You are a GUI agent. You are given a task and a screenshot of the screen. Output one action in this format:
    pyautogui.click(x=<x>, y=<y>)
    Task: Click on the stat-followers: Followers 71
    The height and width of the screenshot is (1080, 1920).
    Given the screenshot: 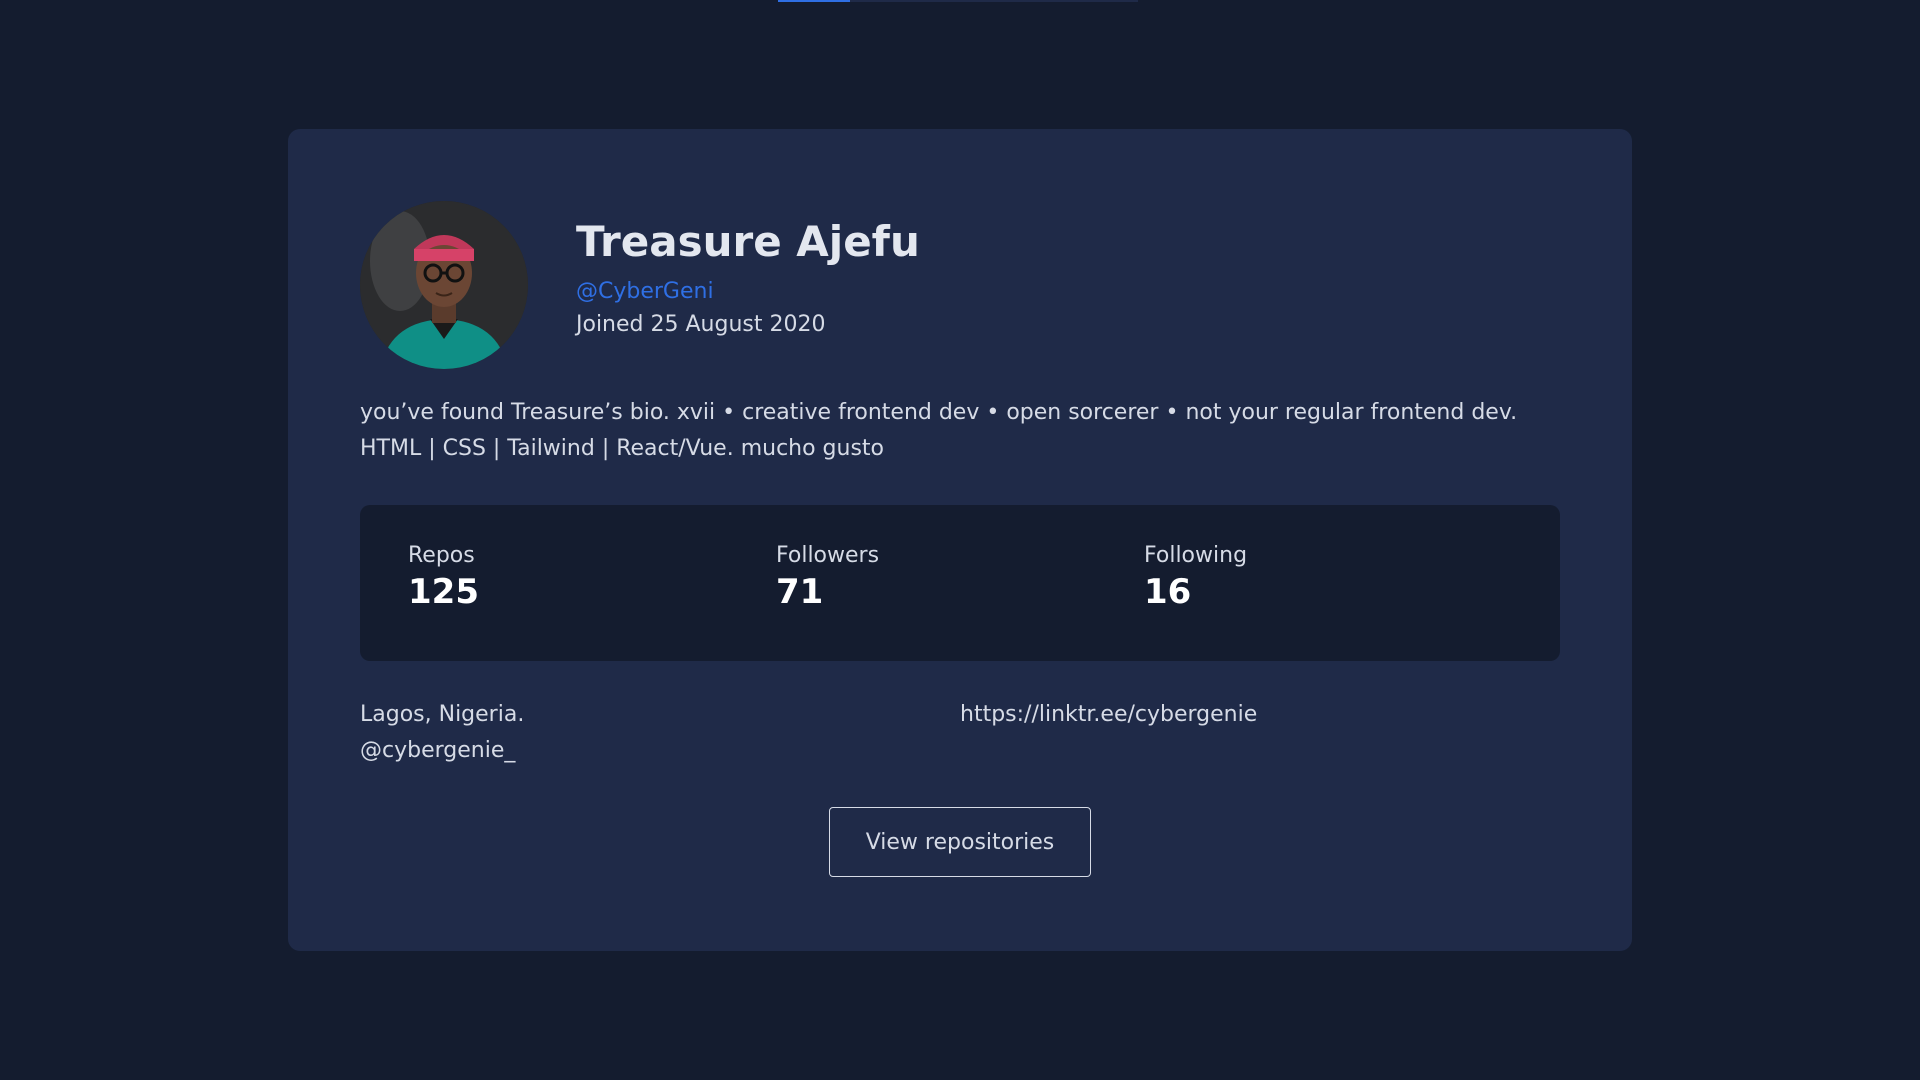 What is the action you would take?
    pyautogui.click(x=960, y=583)
    